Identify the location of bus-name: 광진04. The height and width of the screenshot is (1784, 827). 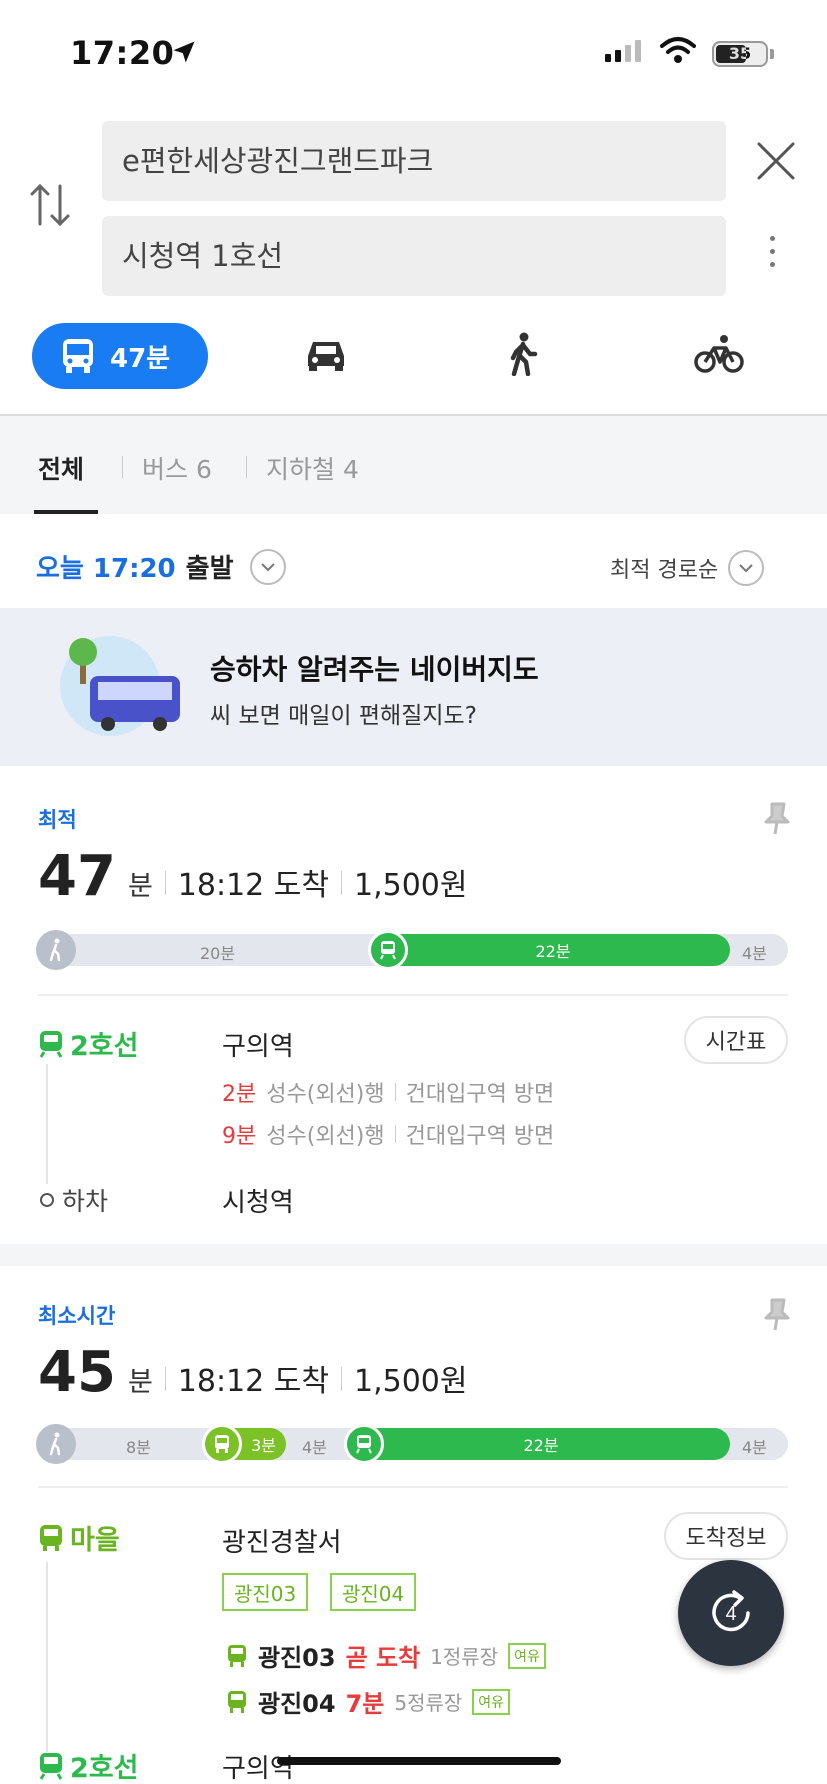
(297, 1704).